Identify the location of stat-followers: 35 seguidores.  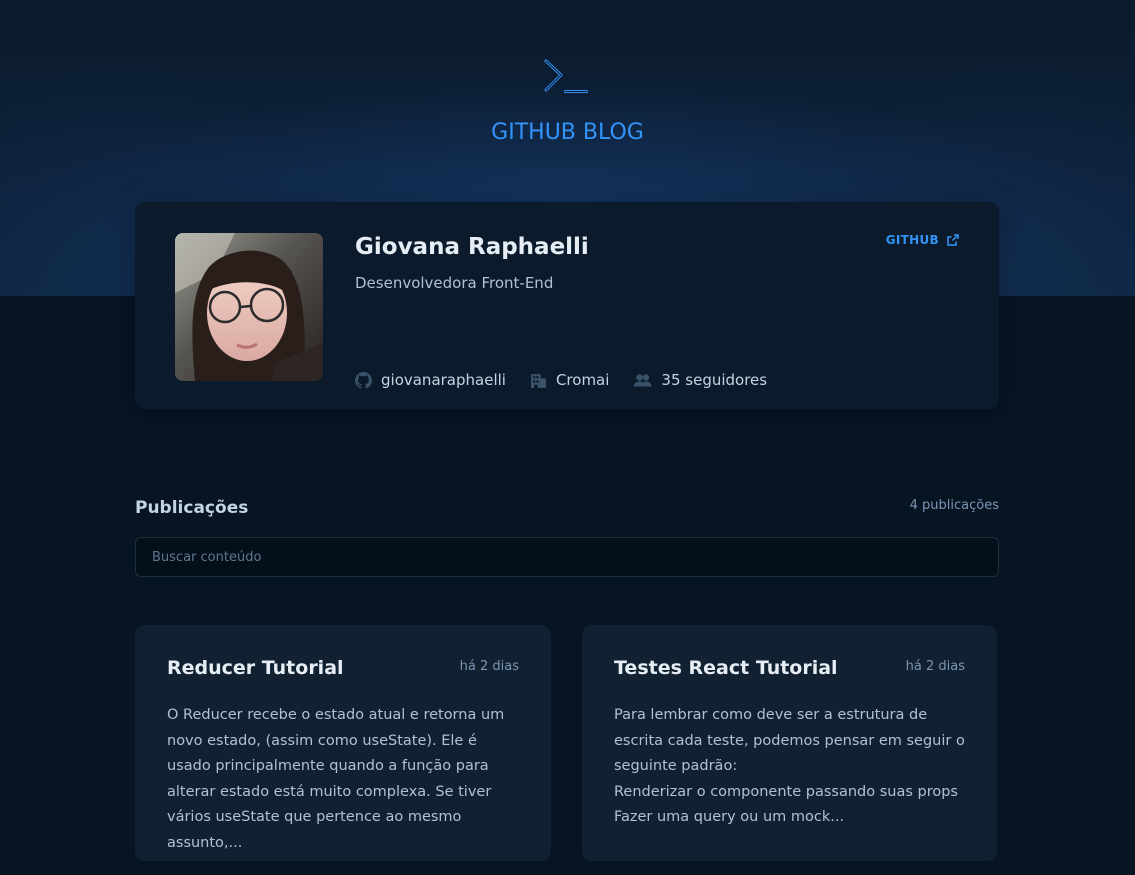
(700, 380).